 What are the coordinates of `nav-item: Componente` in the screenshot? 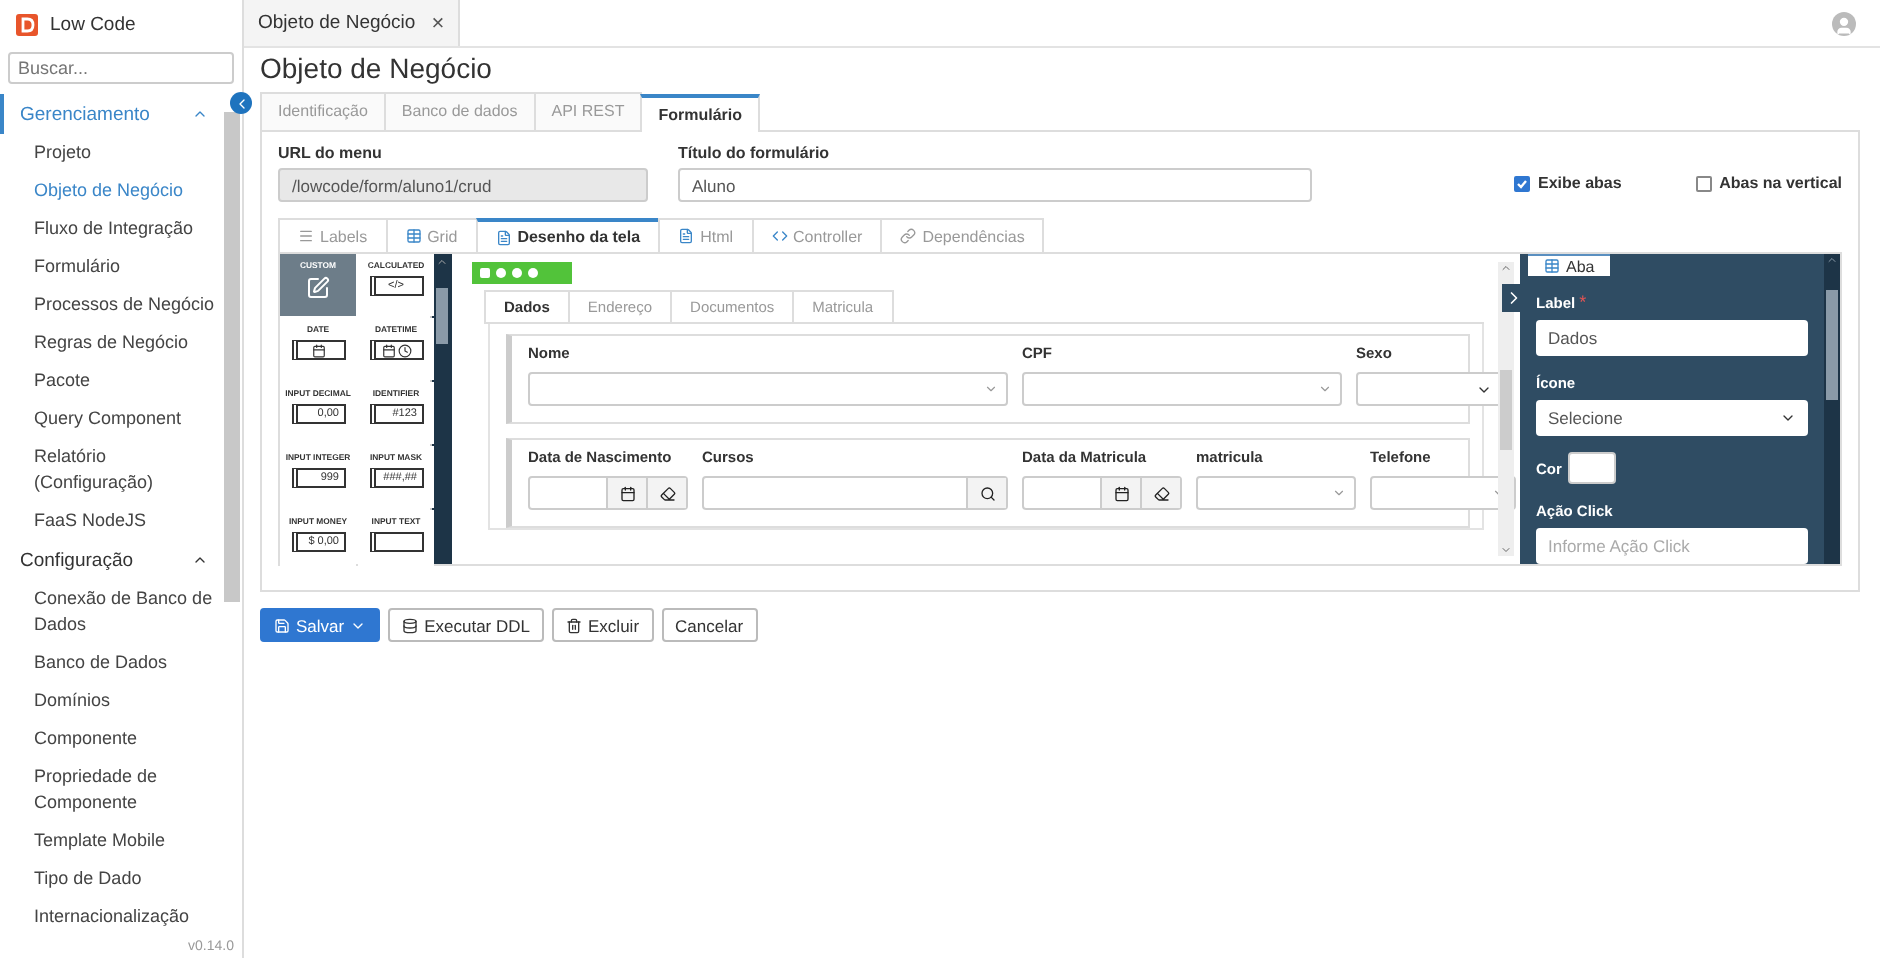 It's located at (112, 739).